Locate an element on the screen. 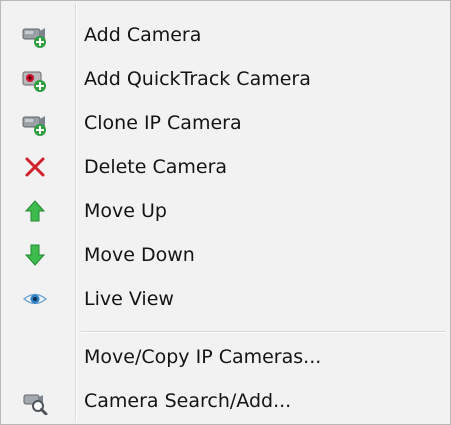 The image size is (451, 425). camera-search-icon is located at coordinates (35, 401).